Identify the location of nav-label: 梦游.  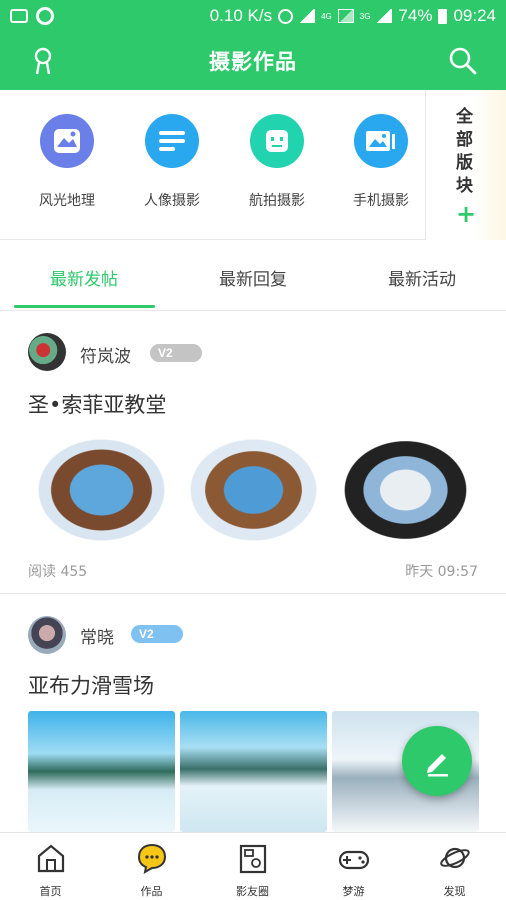
(353, 891).